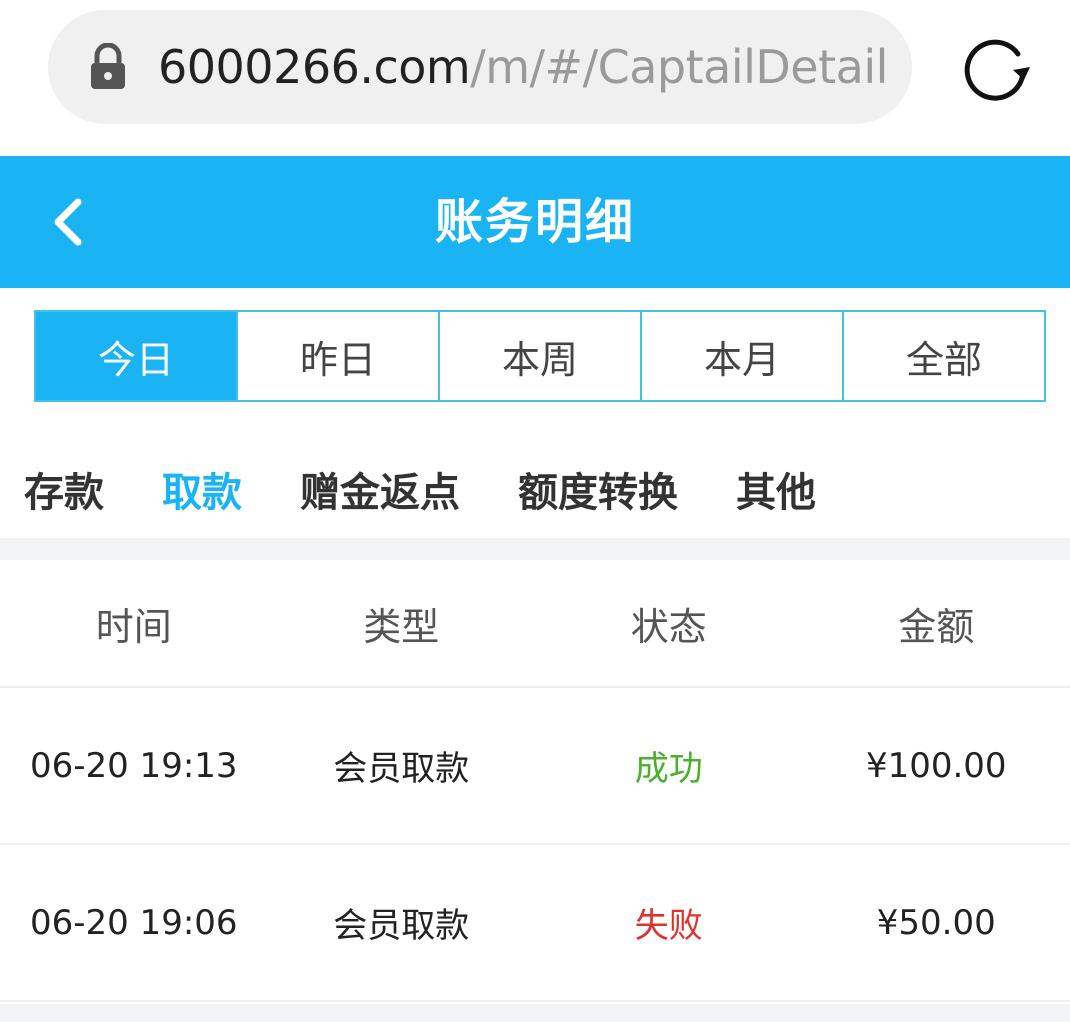  I want to click on tab-withdraw: 取款, so click(202, 489).